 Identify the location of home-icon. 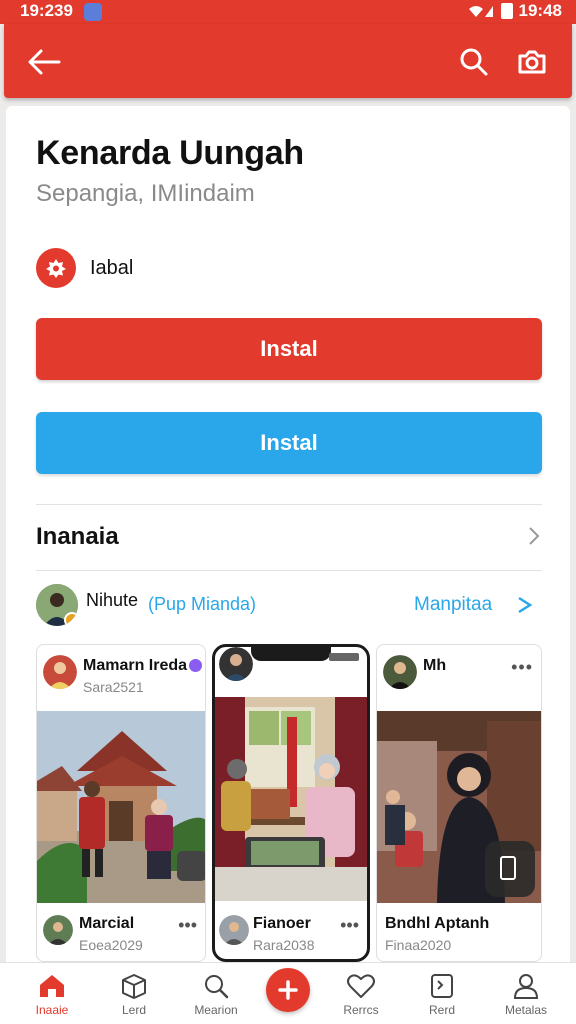
(52, 986).